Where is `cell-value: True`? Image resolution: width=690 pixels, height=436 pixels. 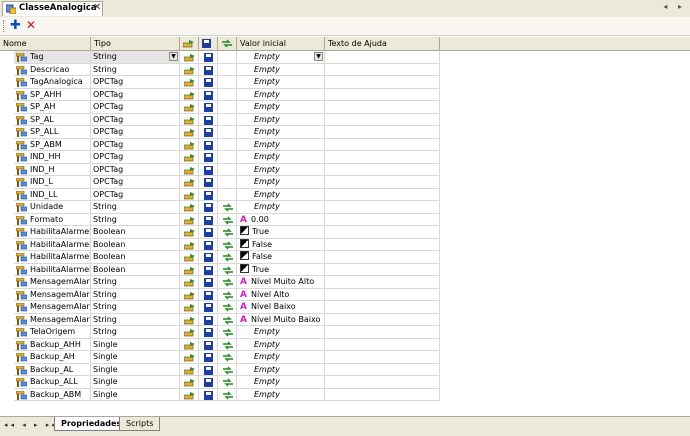
cell-value: True is located at coordinates (281, 232).